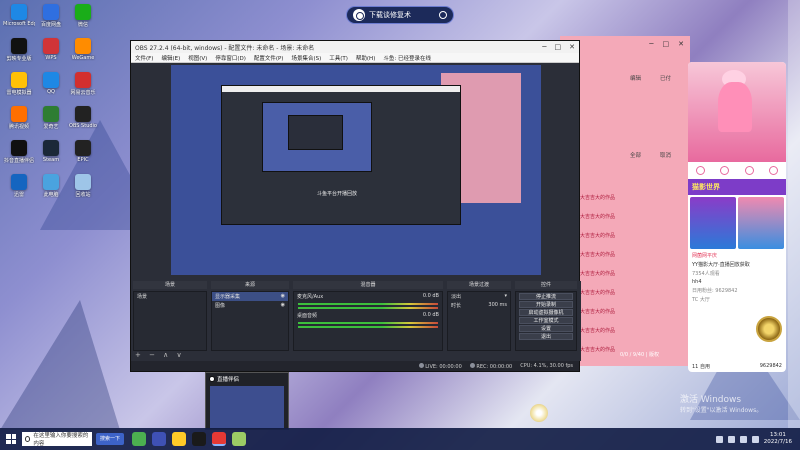 This screenshot has width=800, height=450. Describe the element at coordinates (546, 328) in the screenshot. I see `control-button: 设置` at that location.